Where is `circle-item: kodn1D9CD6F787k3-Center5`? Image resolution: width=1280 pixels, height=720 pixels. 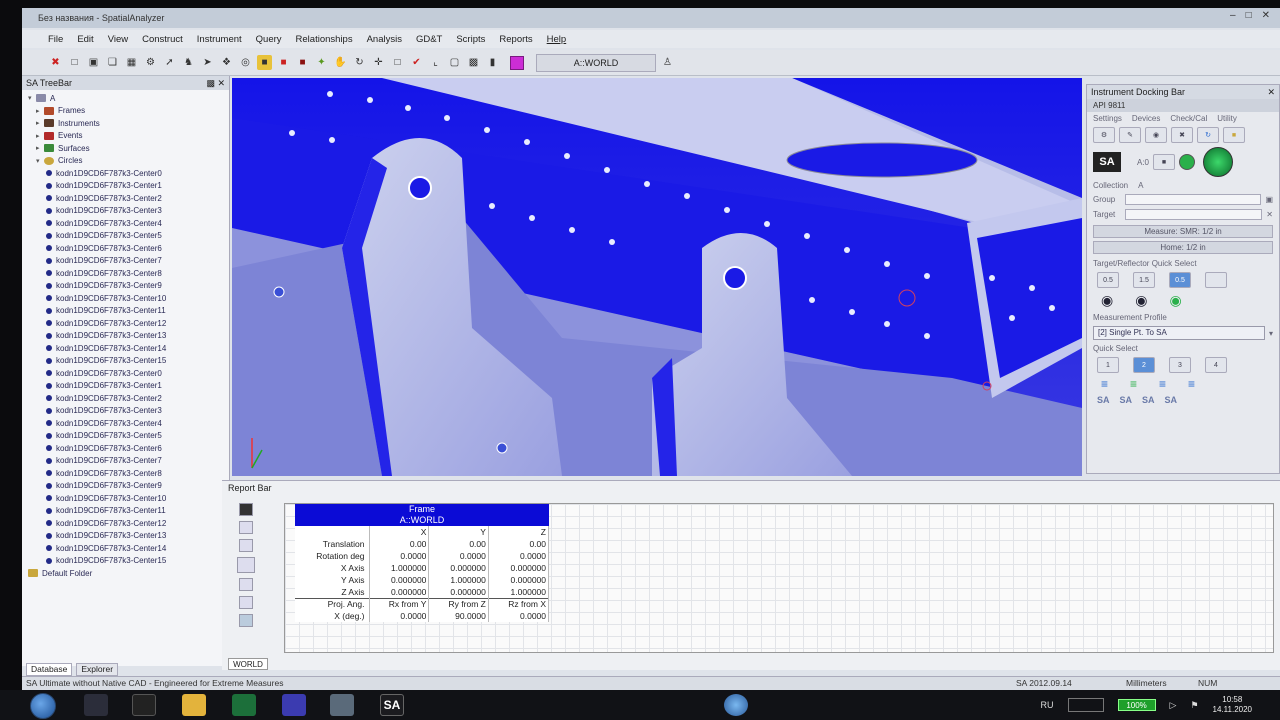 circle-item: kodn1D9CD6F787k3-Center5 is located at coordinates (128, 236).